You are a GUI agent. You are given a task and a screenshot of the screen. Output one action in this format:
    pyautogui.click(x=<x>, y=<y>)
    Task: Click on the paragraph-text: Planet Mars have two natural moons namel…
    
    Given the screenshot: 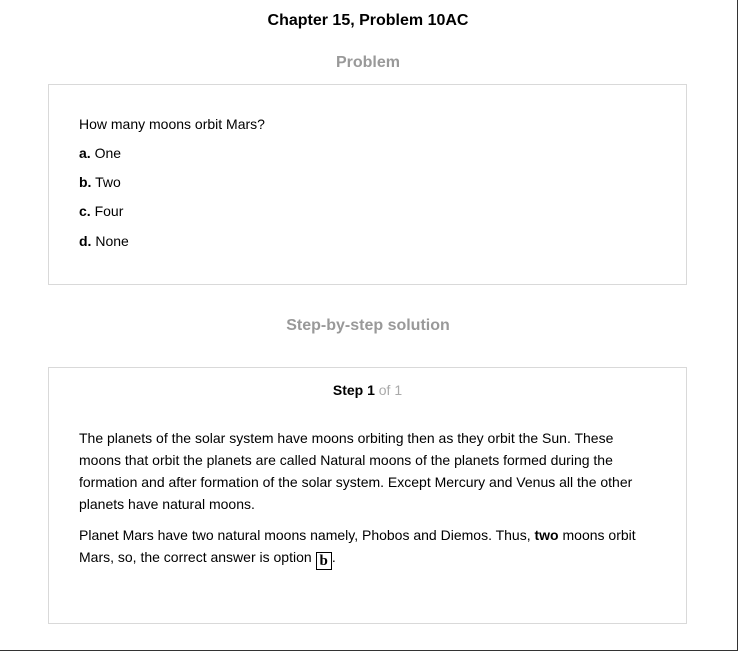 What is the action you would take?
    pyautogui.click(x=307, y=535)
    